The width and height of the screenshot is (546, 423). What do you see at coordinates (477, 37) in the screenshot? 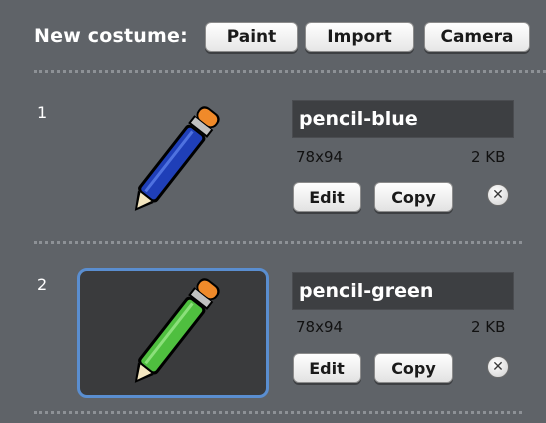
I see `camera-button: Camera` at bounding box center [477, 37].